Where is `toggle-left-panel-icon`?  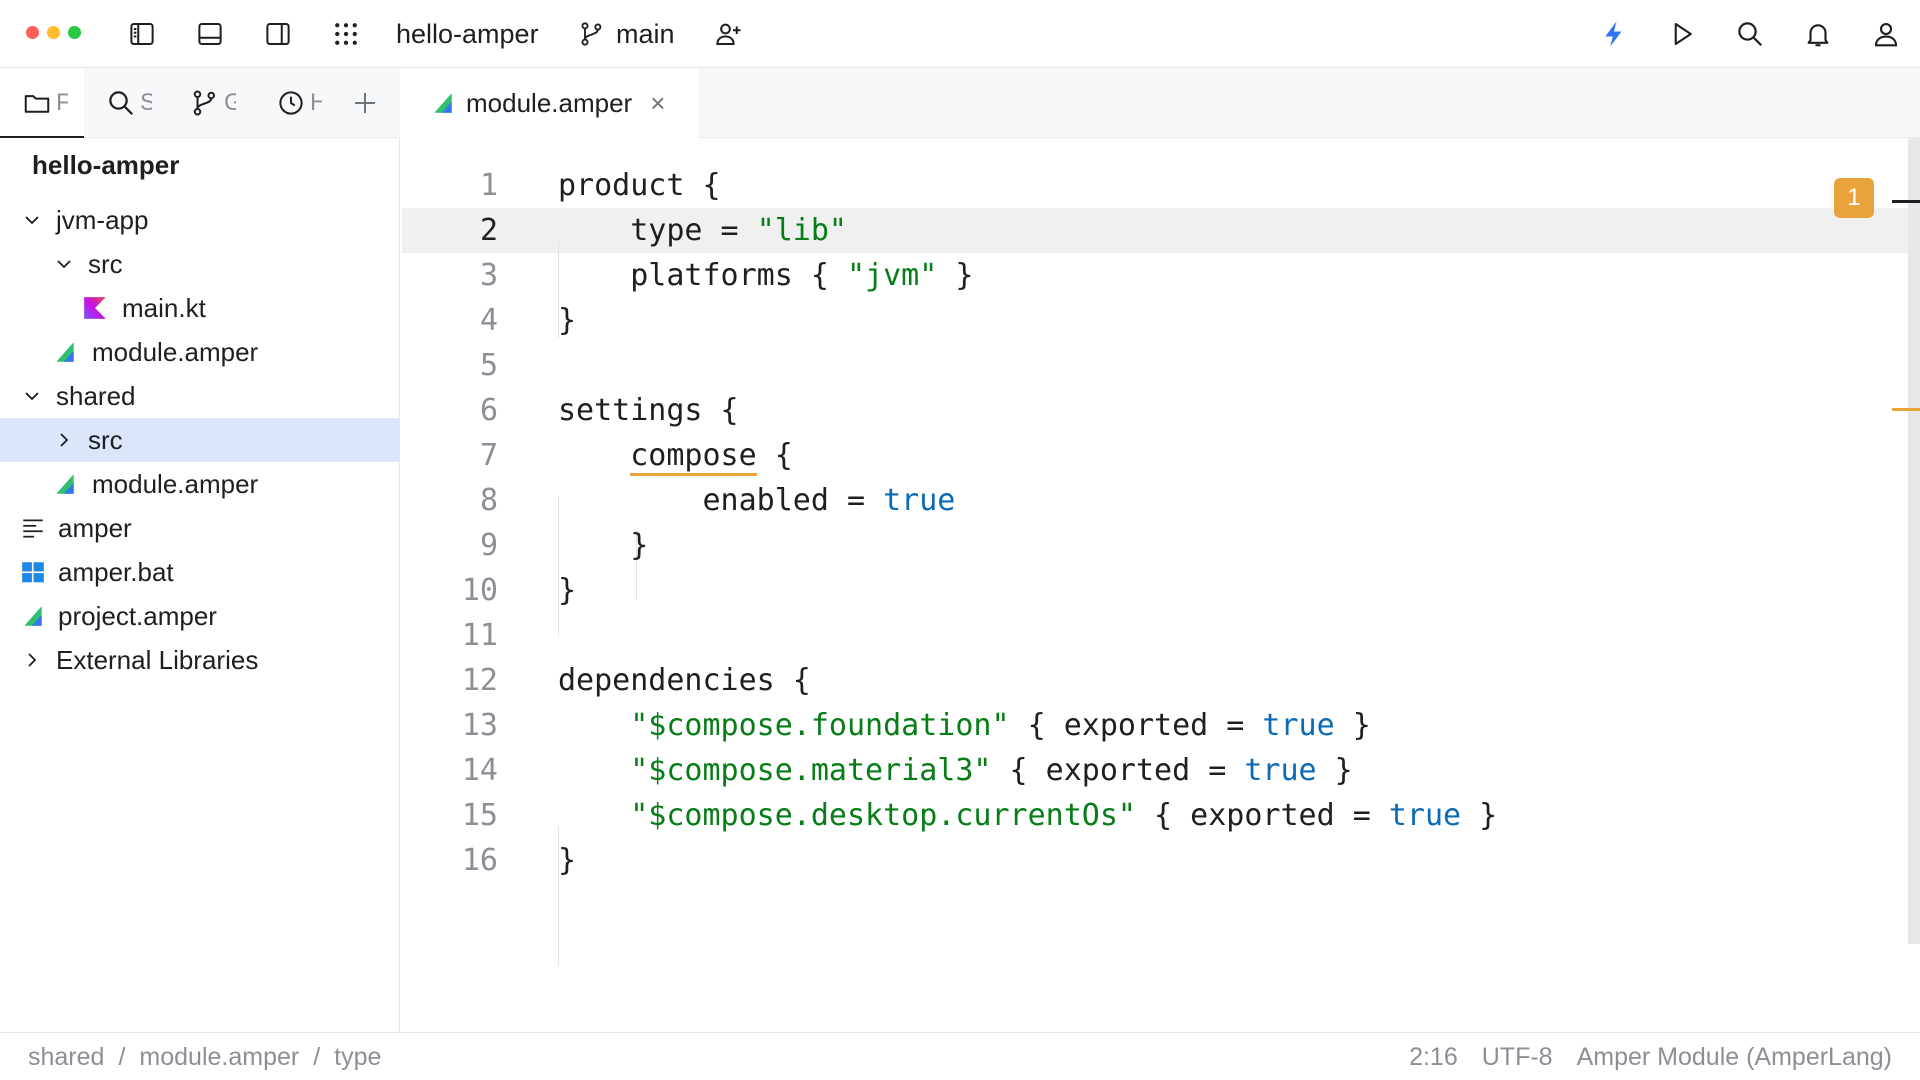
toggle-left-panel-icon is located at coordinates (142, 34).